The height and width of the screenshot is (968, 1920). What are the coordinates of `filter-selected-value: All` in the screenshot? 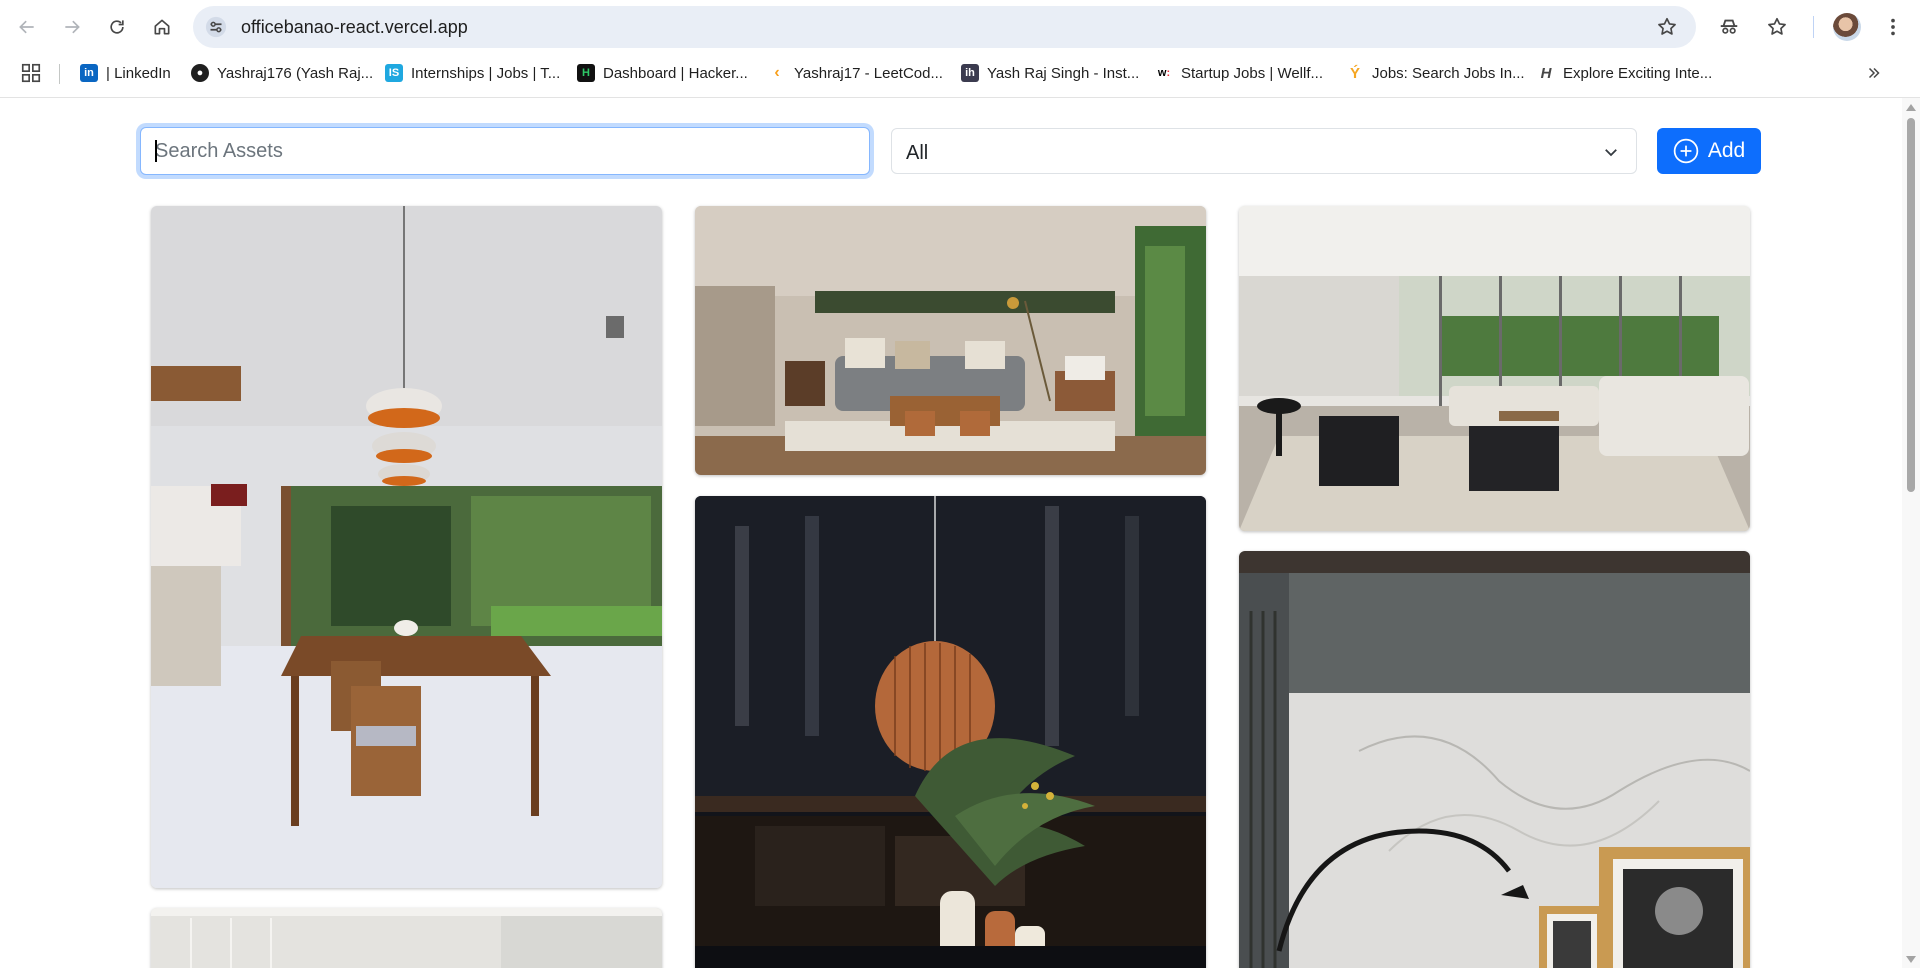 It's located at (917, 153).